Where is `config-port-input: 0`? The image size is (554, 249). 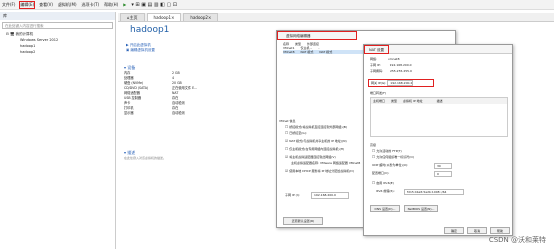 config-port-input: 0 is located at coordinates (443, 174).